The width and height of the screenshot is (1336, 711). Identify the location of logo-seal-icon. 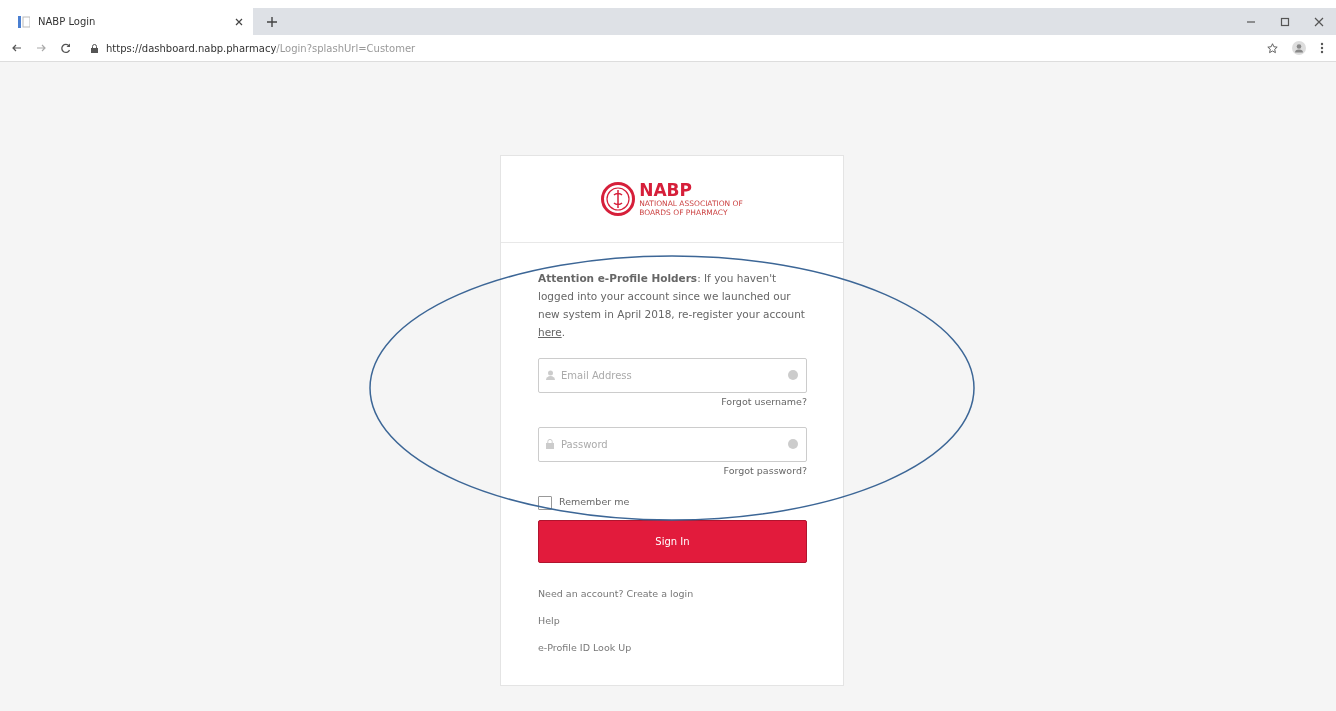
(618, 199).